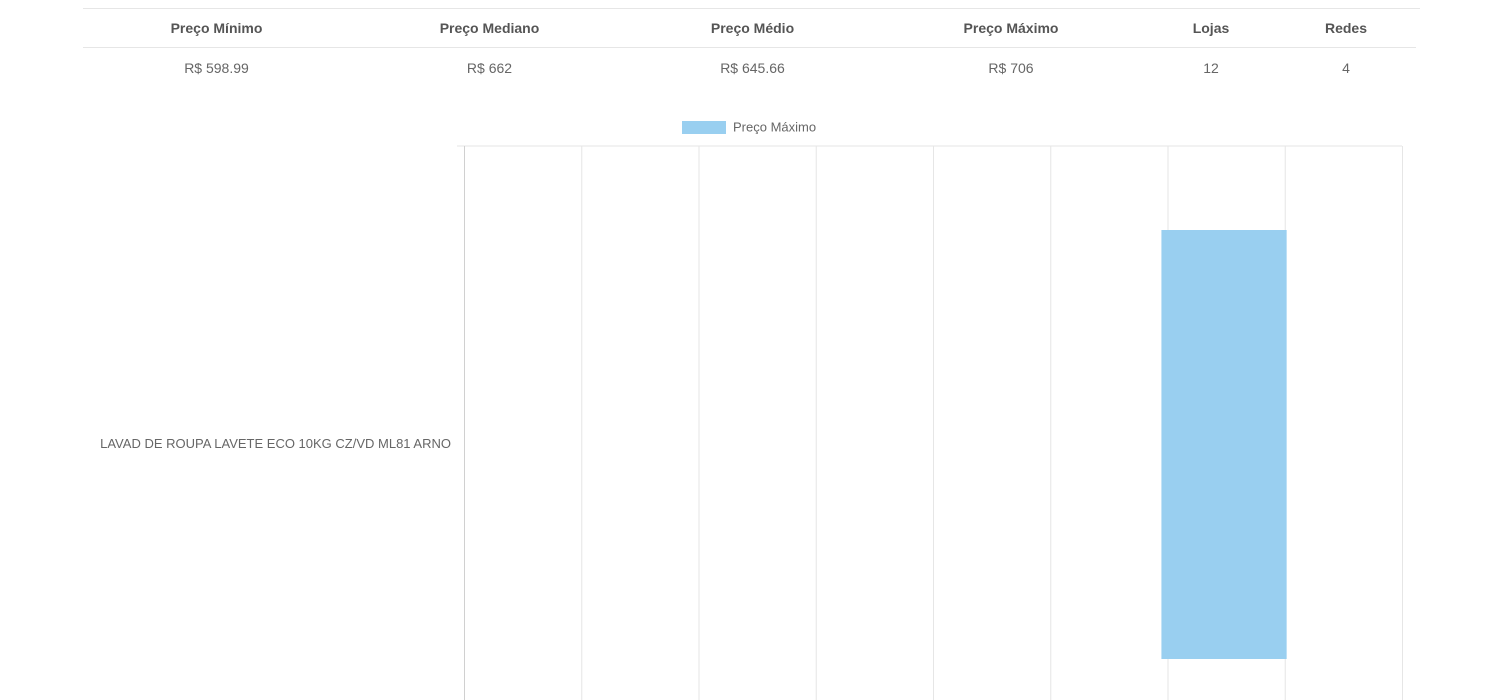 The height and width of the screenshot is (700, 1500). Describe the element at coordinates (1346, 28) in the screenshot. I see `header-redes: Redes` at that location.